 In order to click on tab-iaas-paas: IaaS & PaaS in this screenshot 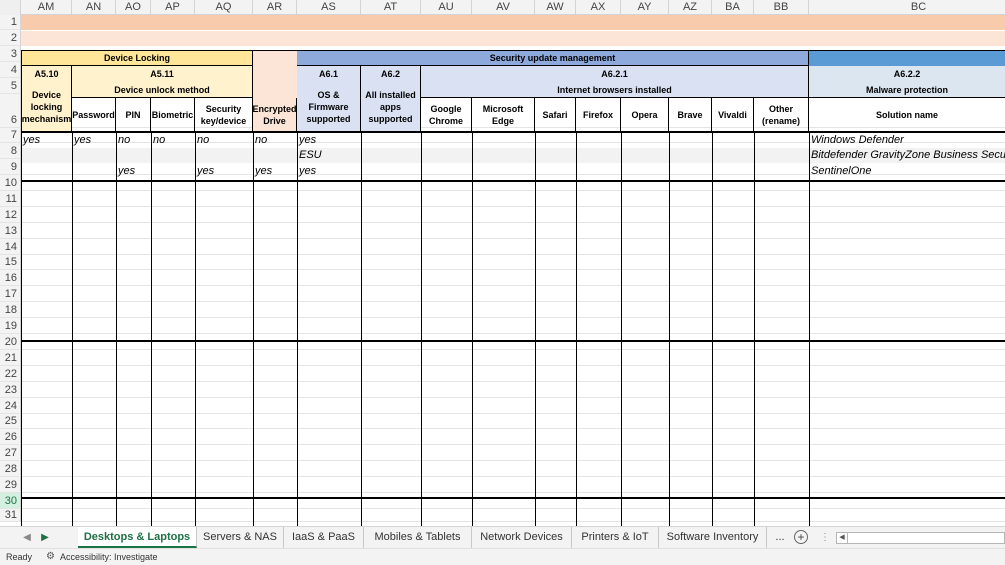, I will do `click(324, 537)`.